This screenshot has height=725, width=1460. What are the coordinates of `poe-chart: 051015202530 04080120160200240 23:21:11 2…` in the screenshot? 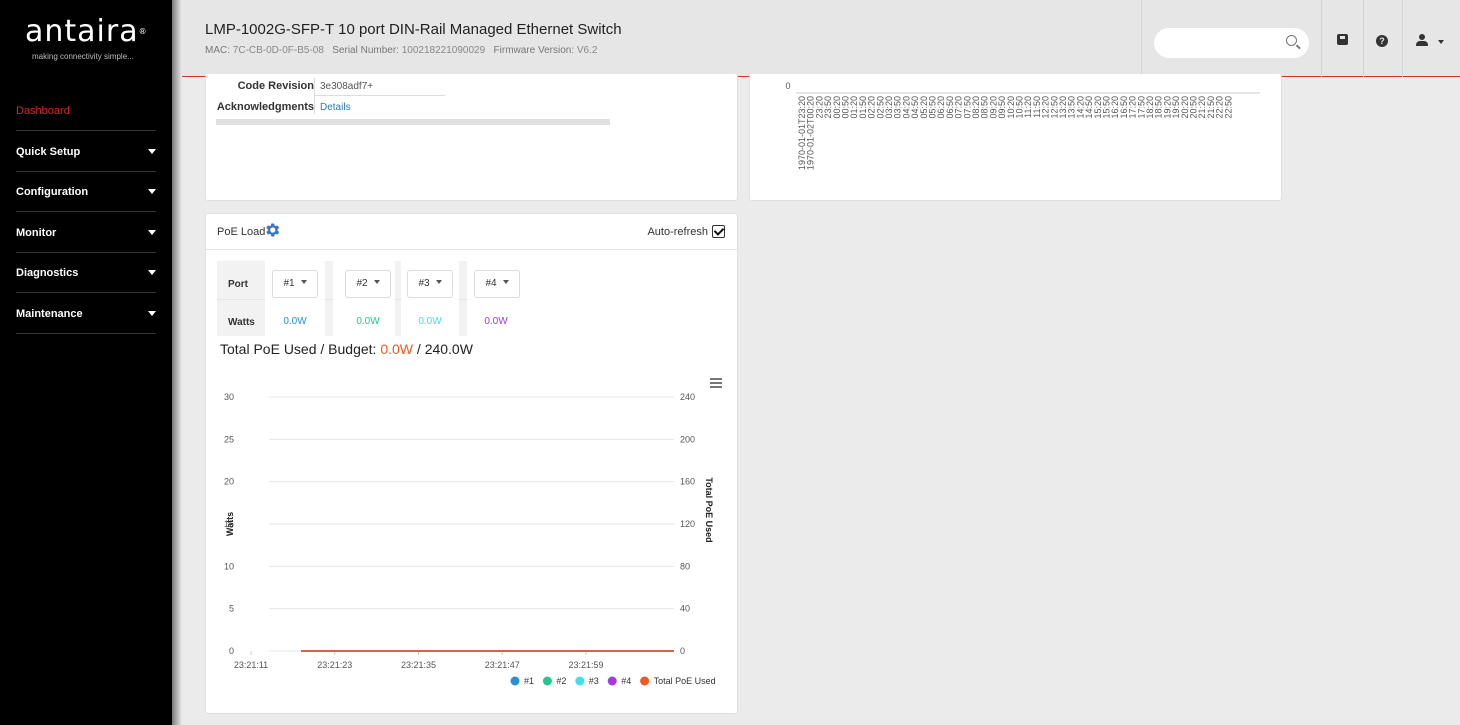 It's located at (470, 539).